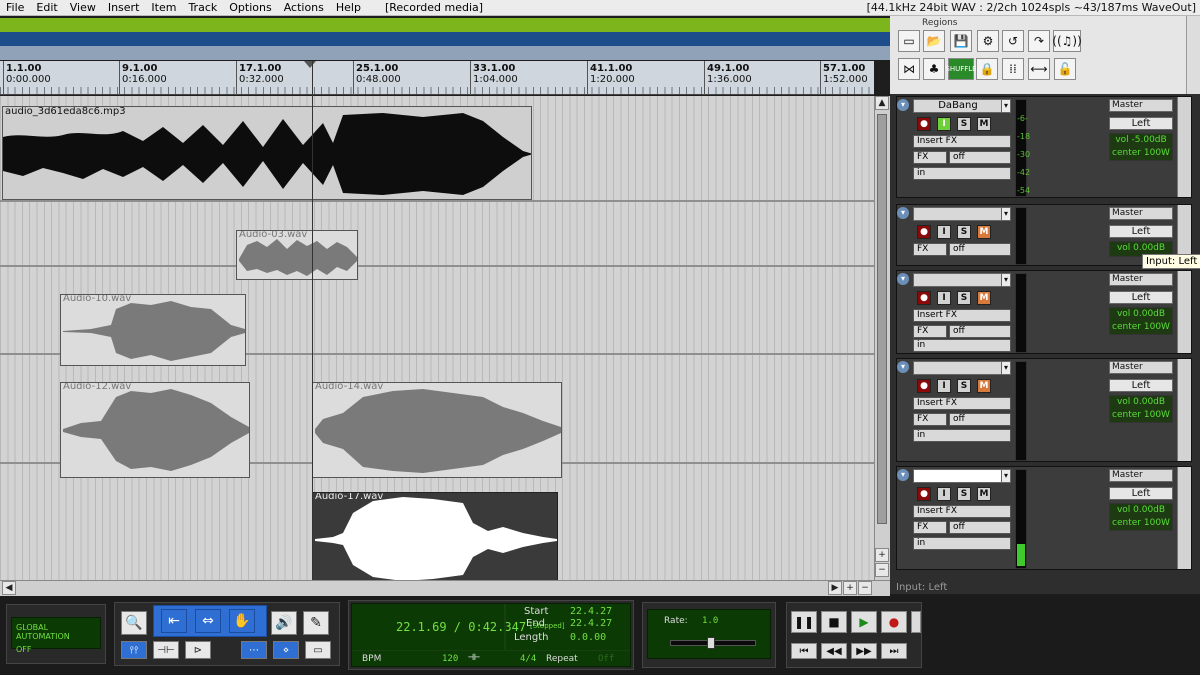 This screenshot has width=1200, height=675. I want to click on global-automation-button: GLOBAL AUTOMATION OFF, so click(56, 635).